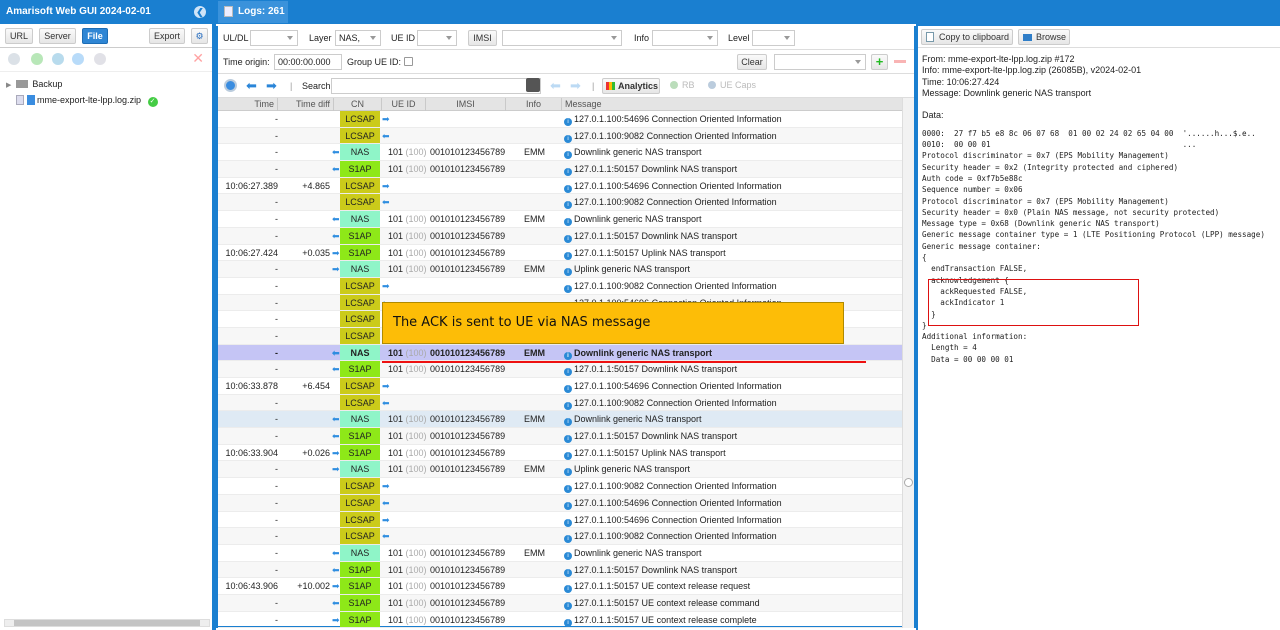  Describe the element at coordinates (199, 36) in the screenshot. I see `settings-icon: ⚙` at that location.